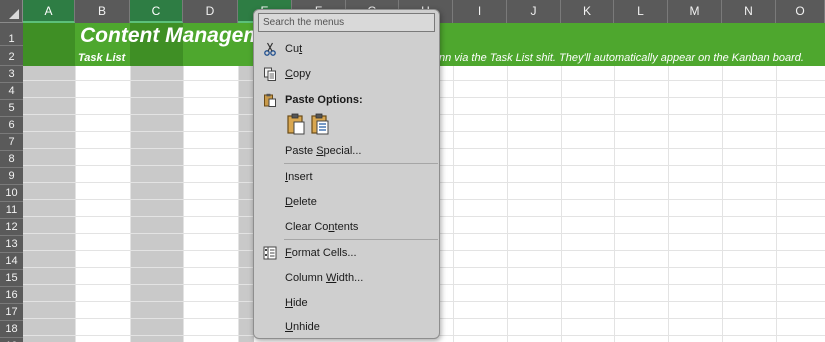  Describe the element at coordinates (49, 11) in the screenshot. I see `column-header-a: A` at that location.